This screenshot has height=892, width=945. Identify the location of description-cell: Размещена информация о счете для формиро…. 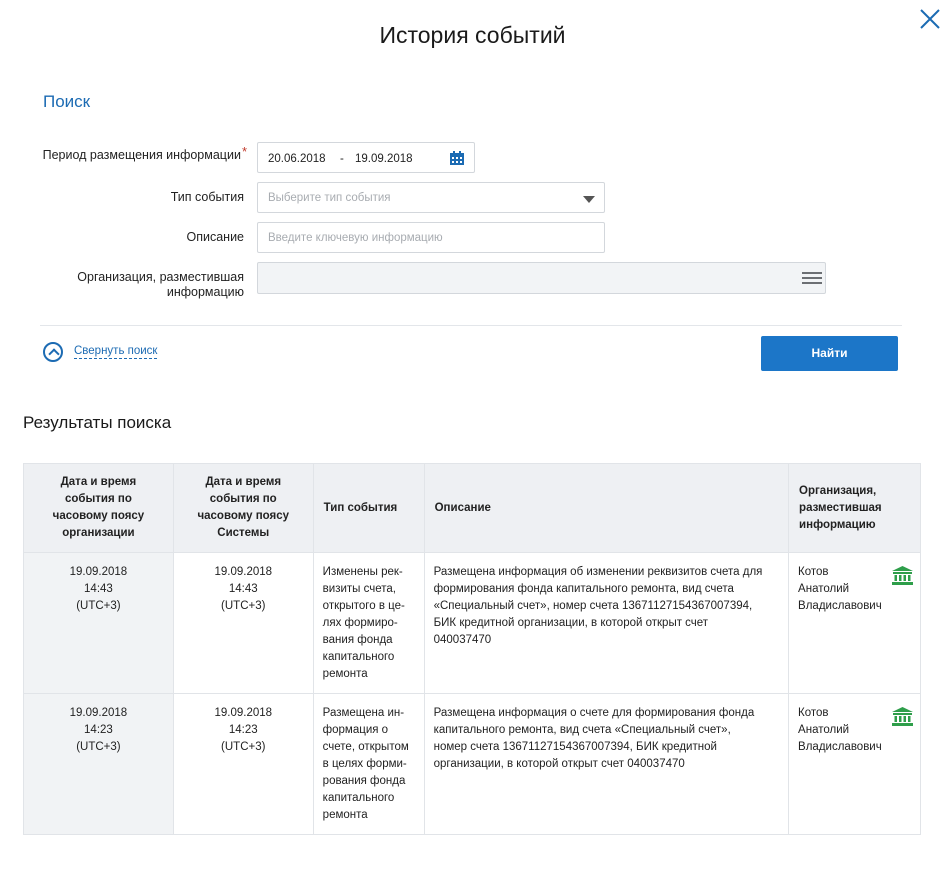
(606, 764).